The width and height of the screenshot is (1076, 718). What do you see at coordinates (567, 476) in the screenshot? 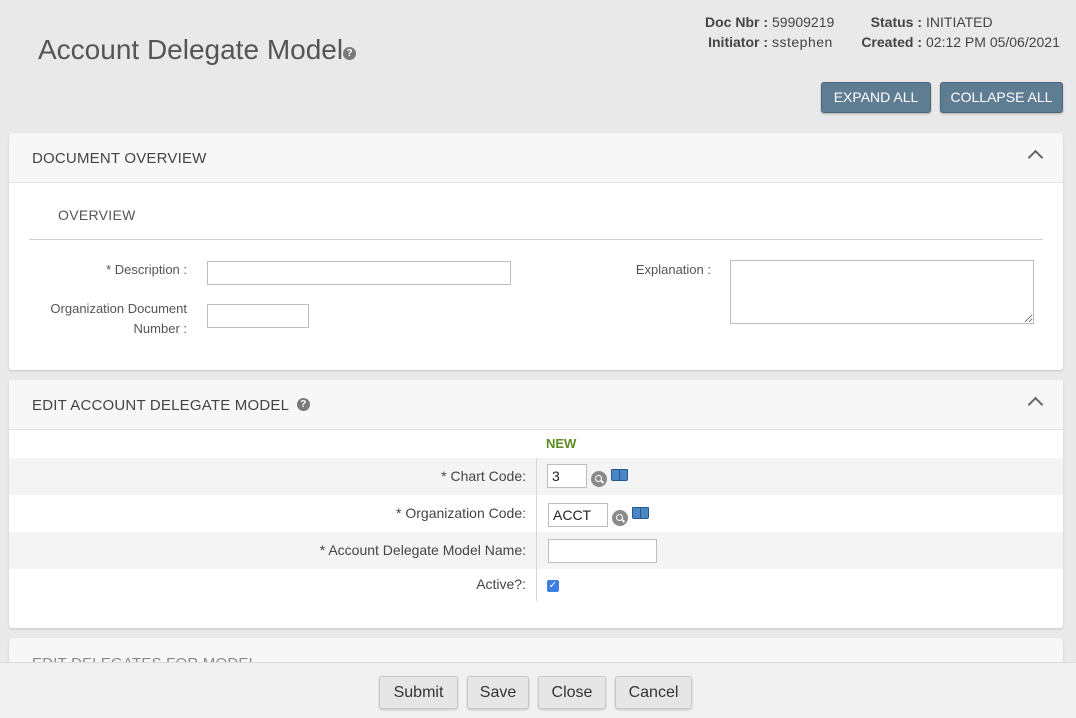
I see `chart-code-input` at bounding box center [567, 476].